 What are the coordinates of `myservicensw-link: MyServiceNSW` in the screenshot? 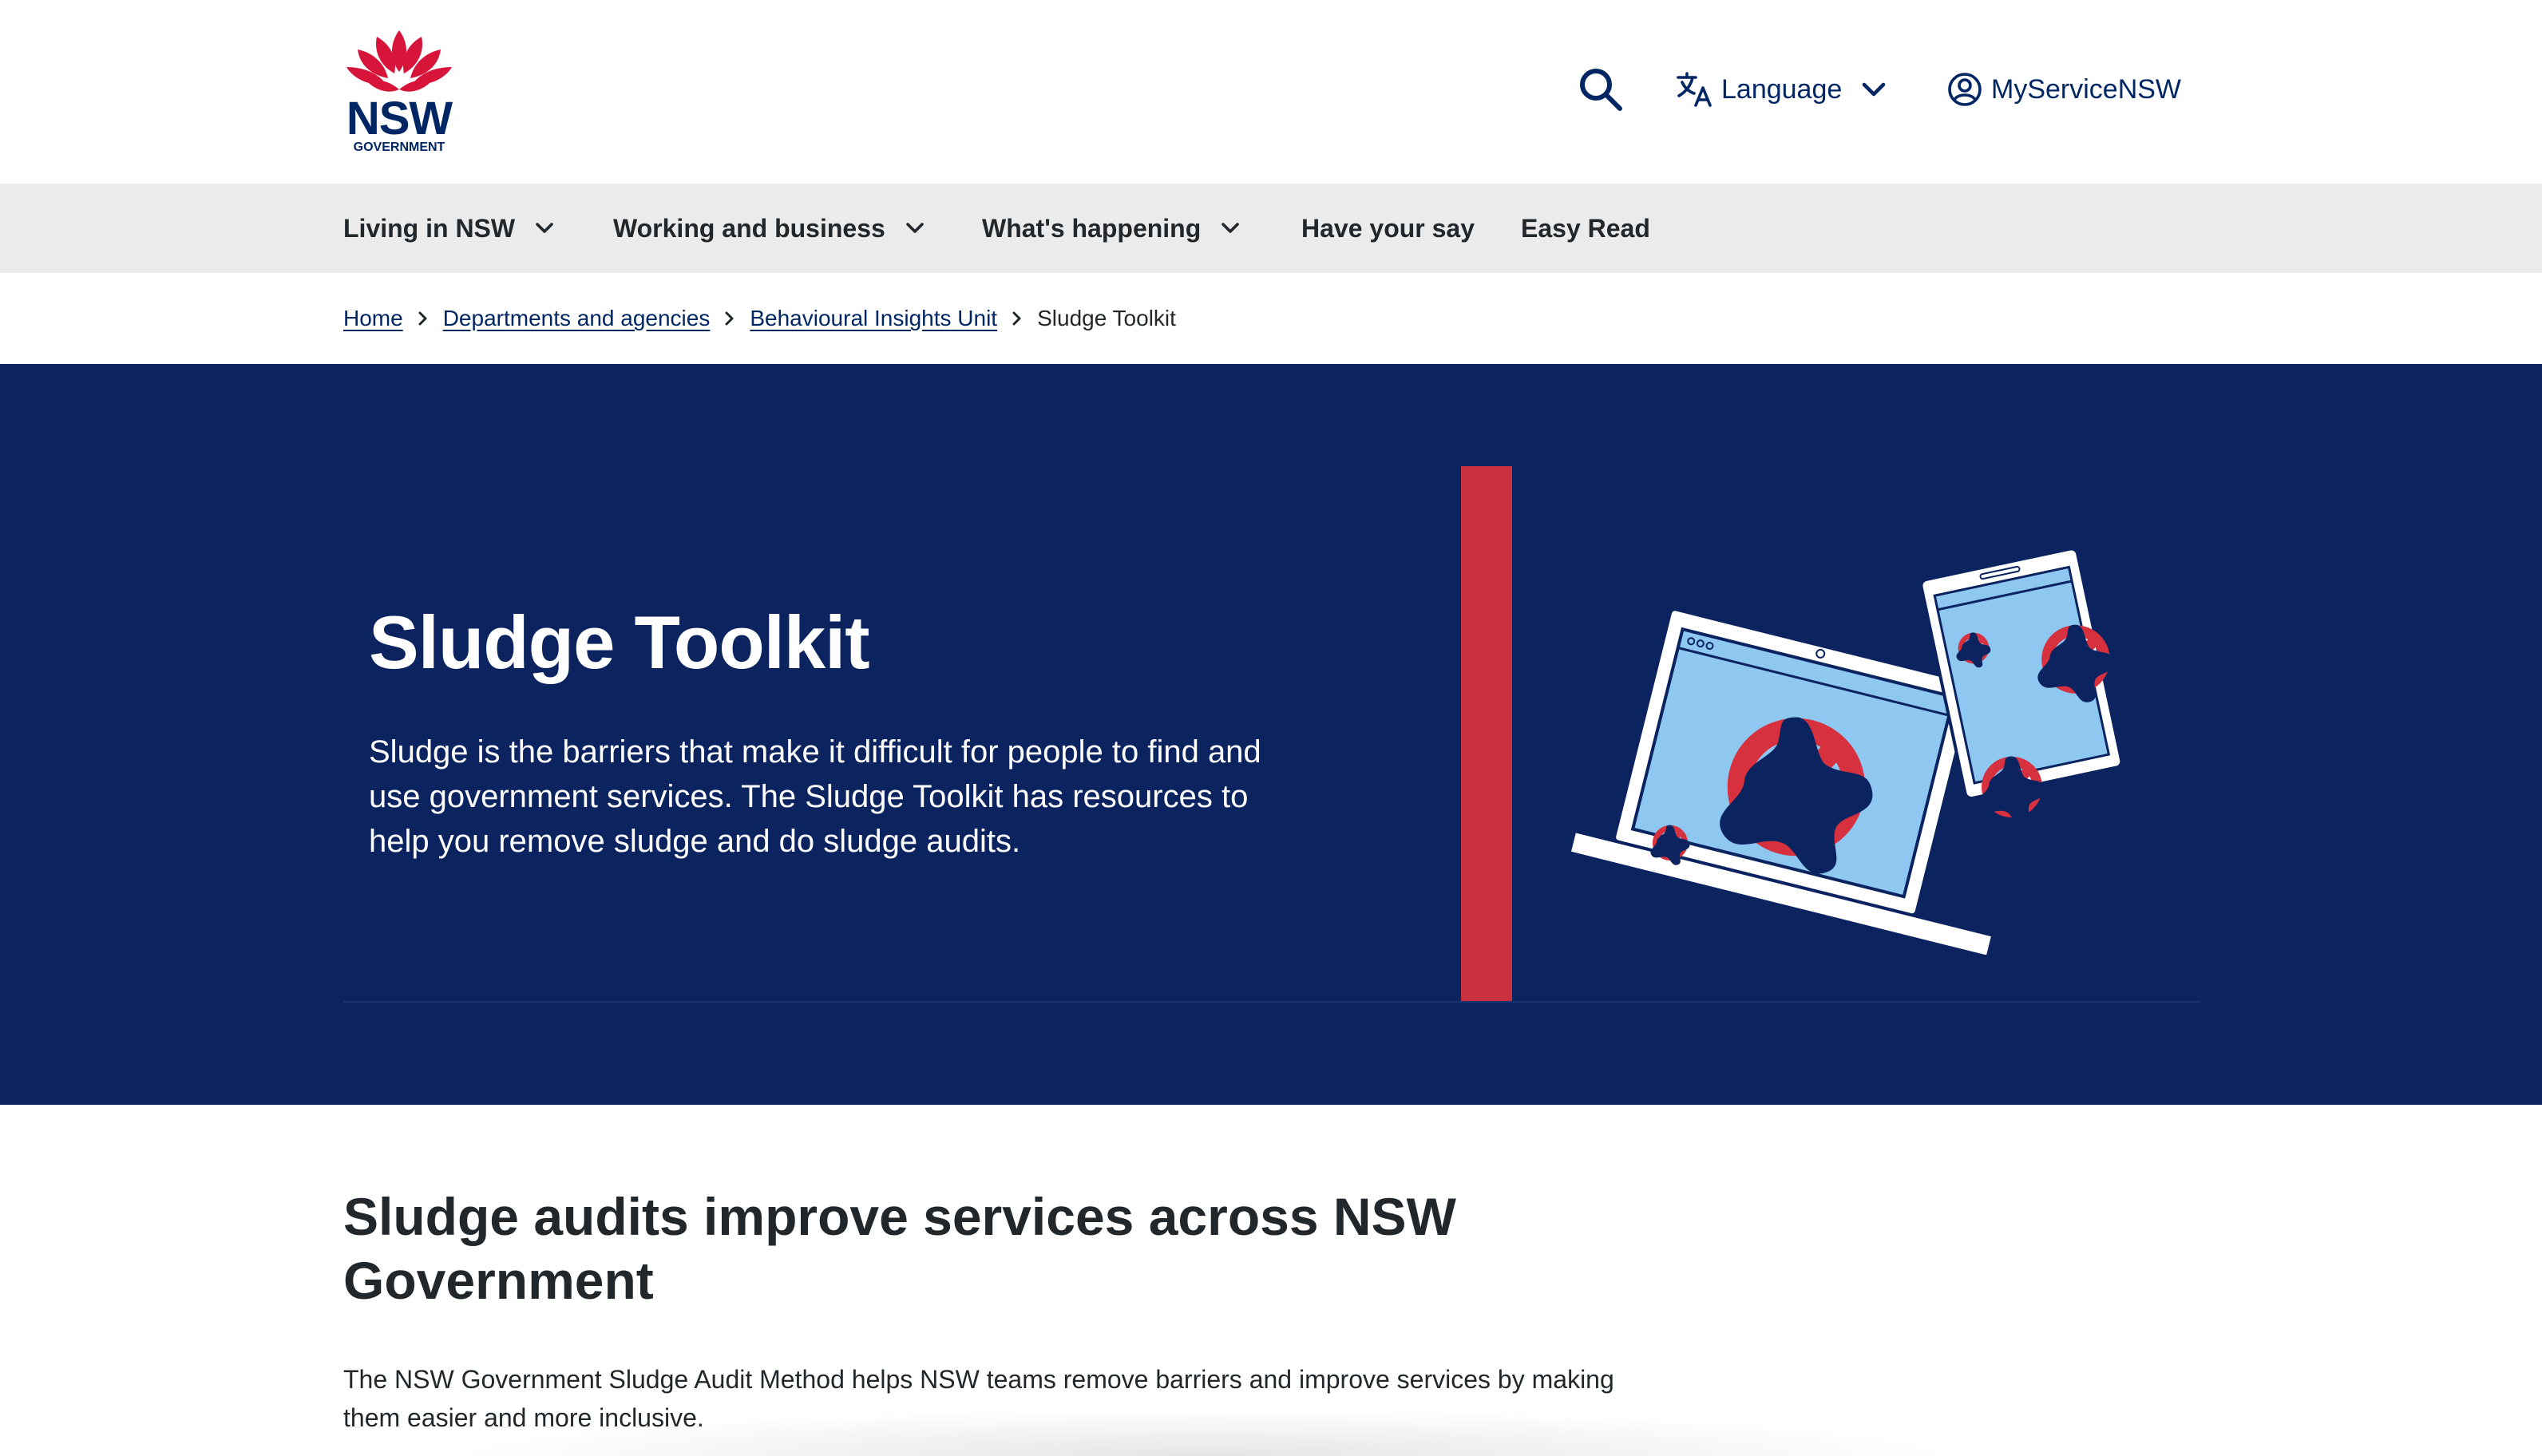 It's located at (2063, 89).